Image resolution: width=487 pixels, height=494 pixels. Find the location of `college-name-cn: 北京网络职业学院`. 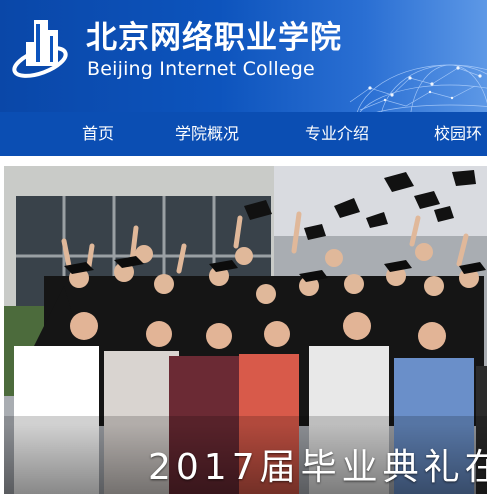

college-name-cn: 北京网络职业学院 is located at coordinates (214, 38).